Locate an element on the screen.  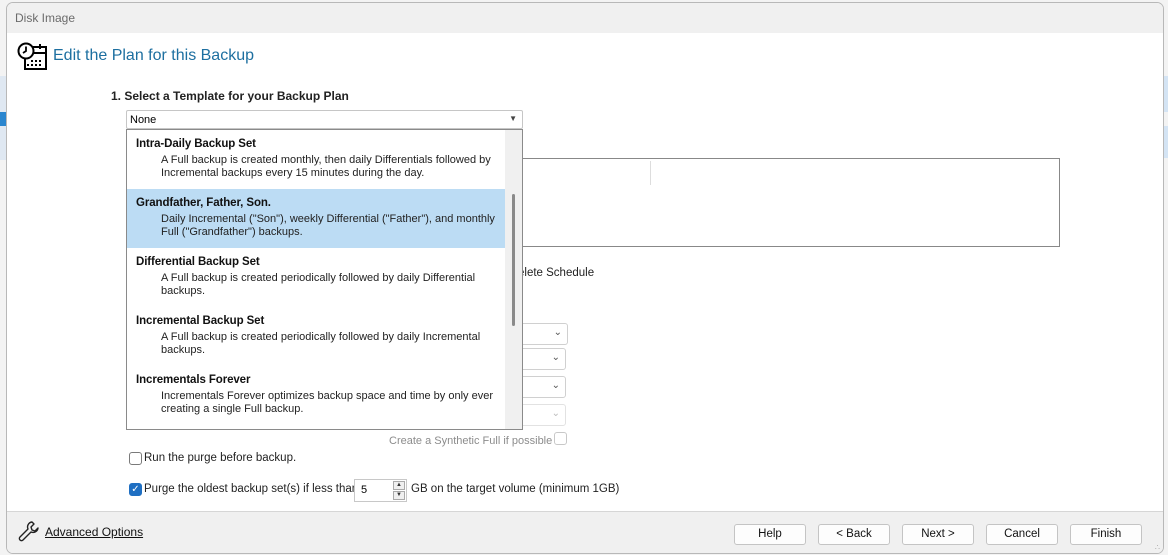
delete-schedule-label: elete Schedule is located at coordinates (556, 273).